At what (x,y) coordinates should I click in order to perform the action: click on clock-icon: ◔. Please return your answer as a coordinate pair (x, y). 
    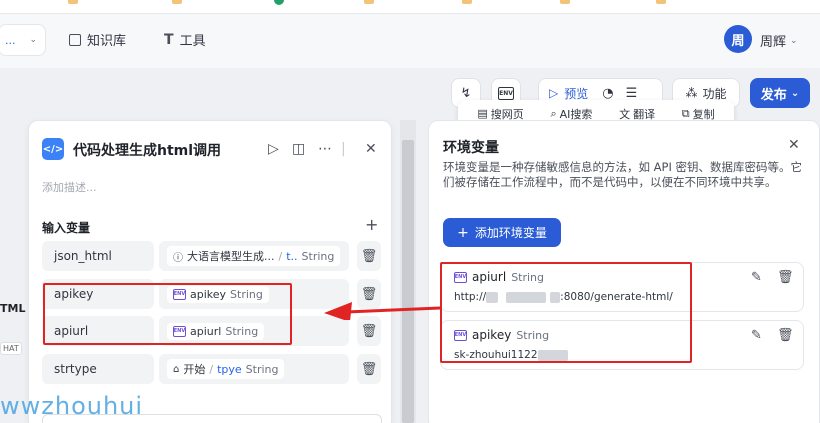
    Looking at the image, I should click on (607, 93).